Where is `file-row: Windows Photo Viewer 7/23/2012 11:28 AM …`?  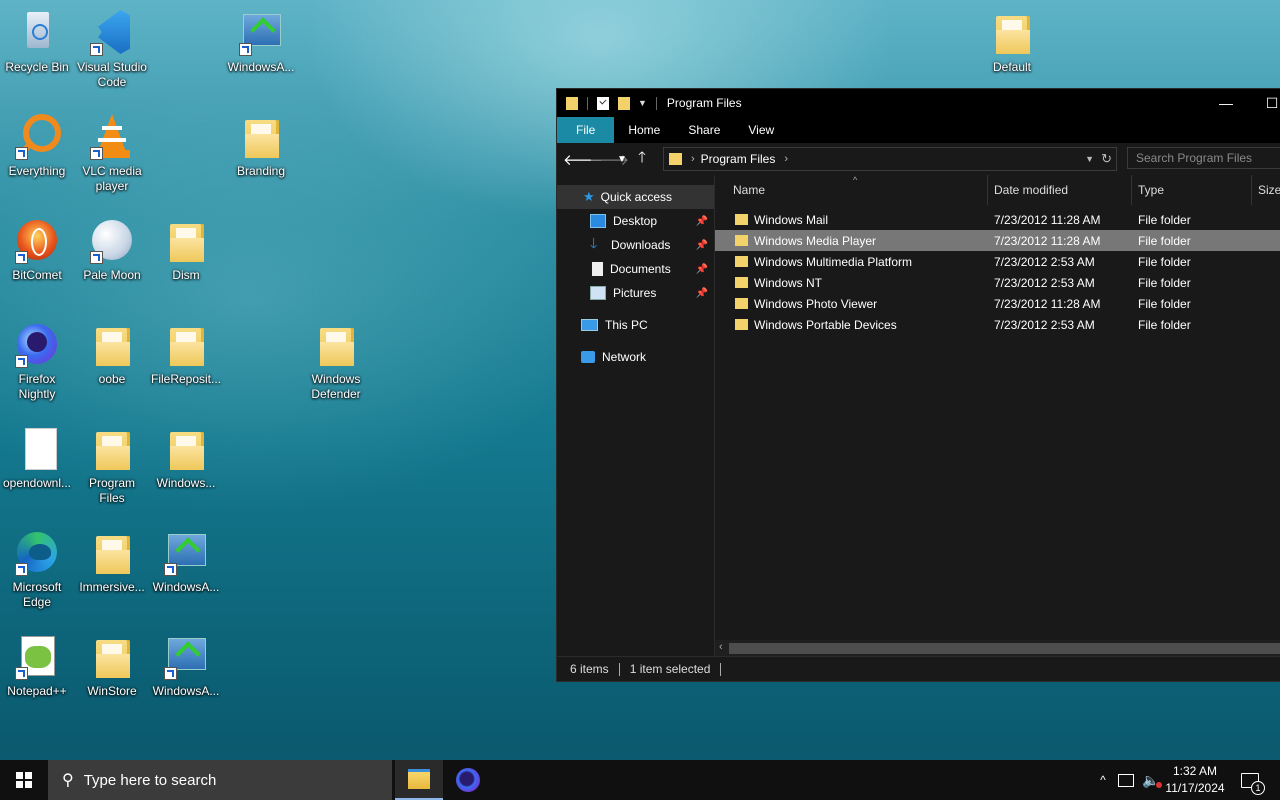
file-row: Windows Photo Viewer 7/23/2012 11:28 AM … is located at coordinates (997, 303).